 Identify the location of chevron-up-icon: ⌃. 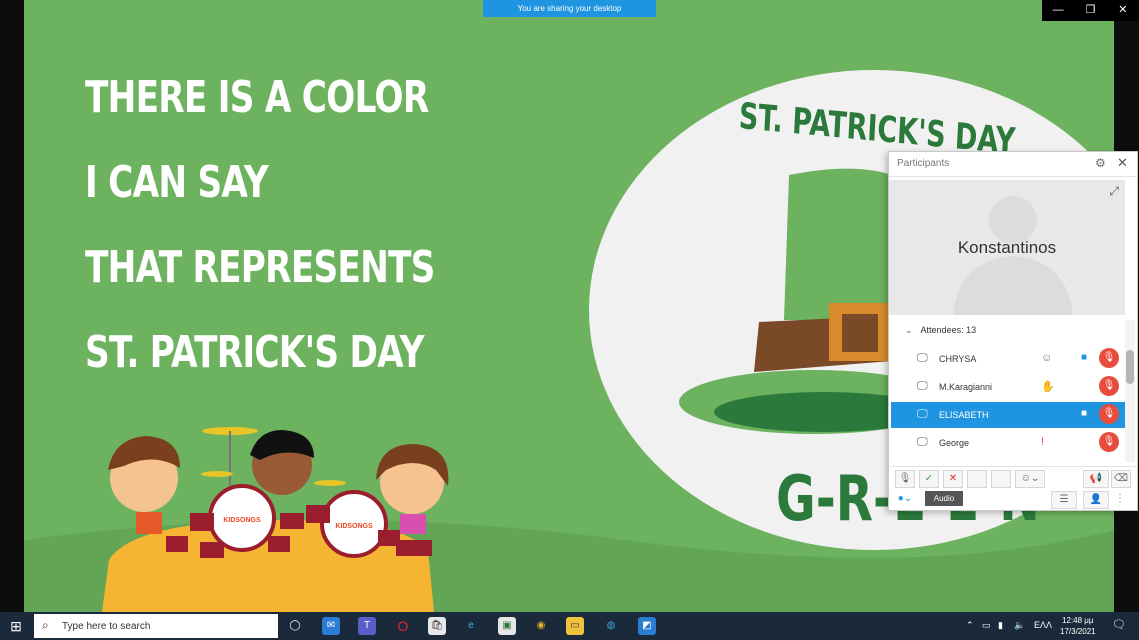
(970, 625).